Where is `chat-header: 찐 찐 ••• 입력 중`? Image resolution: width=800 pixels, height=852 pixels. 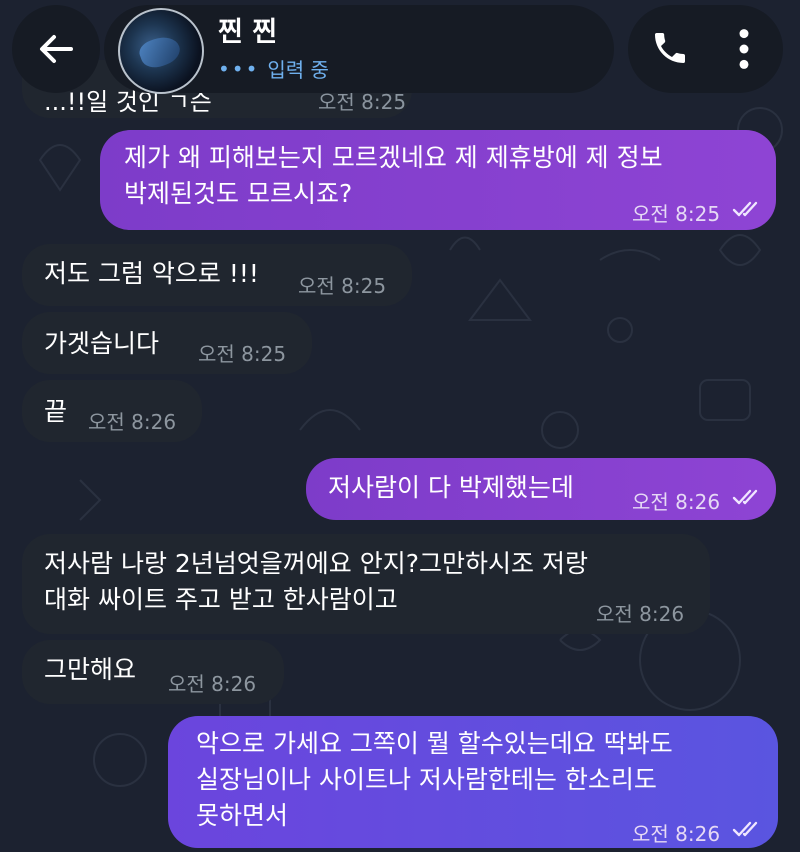 chat-header: 찐 찐 ••• 입력 중 is located at coordinates (400, 50).